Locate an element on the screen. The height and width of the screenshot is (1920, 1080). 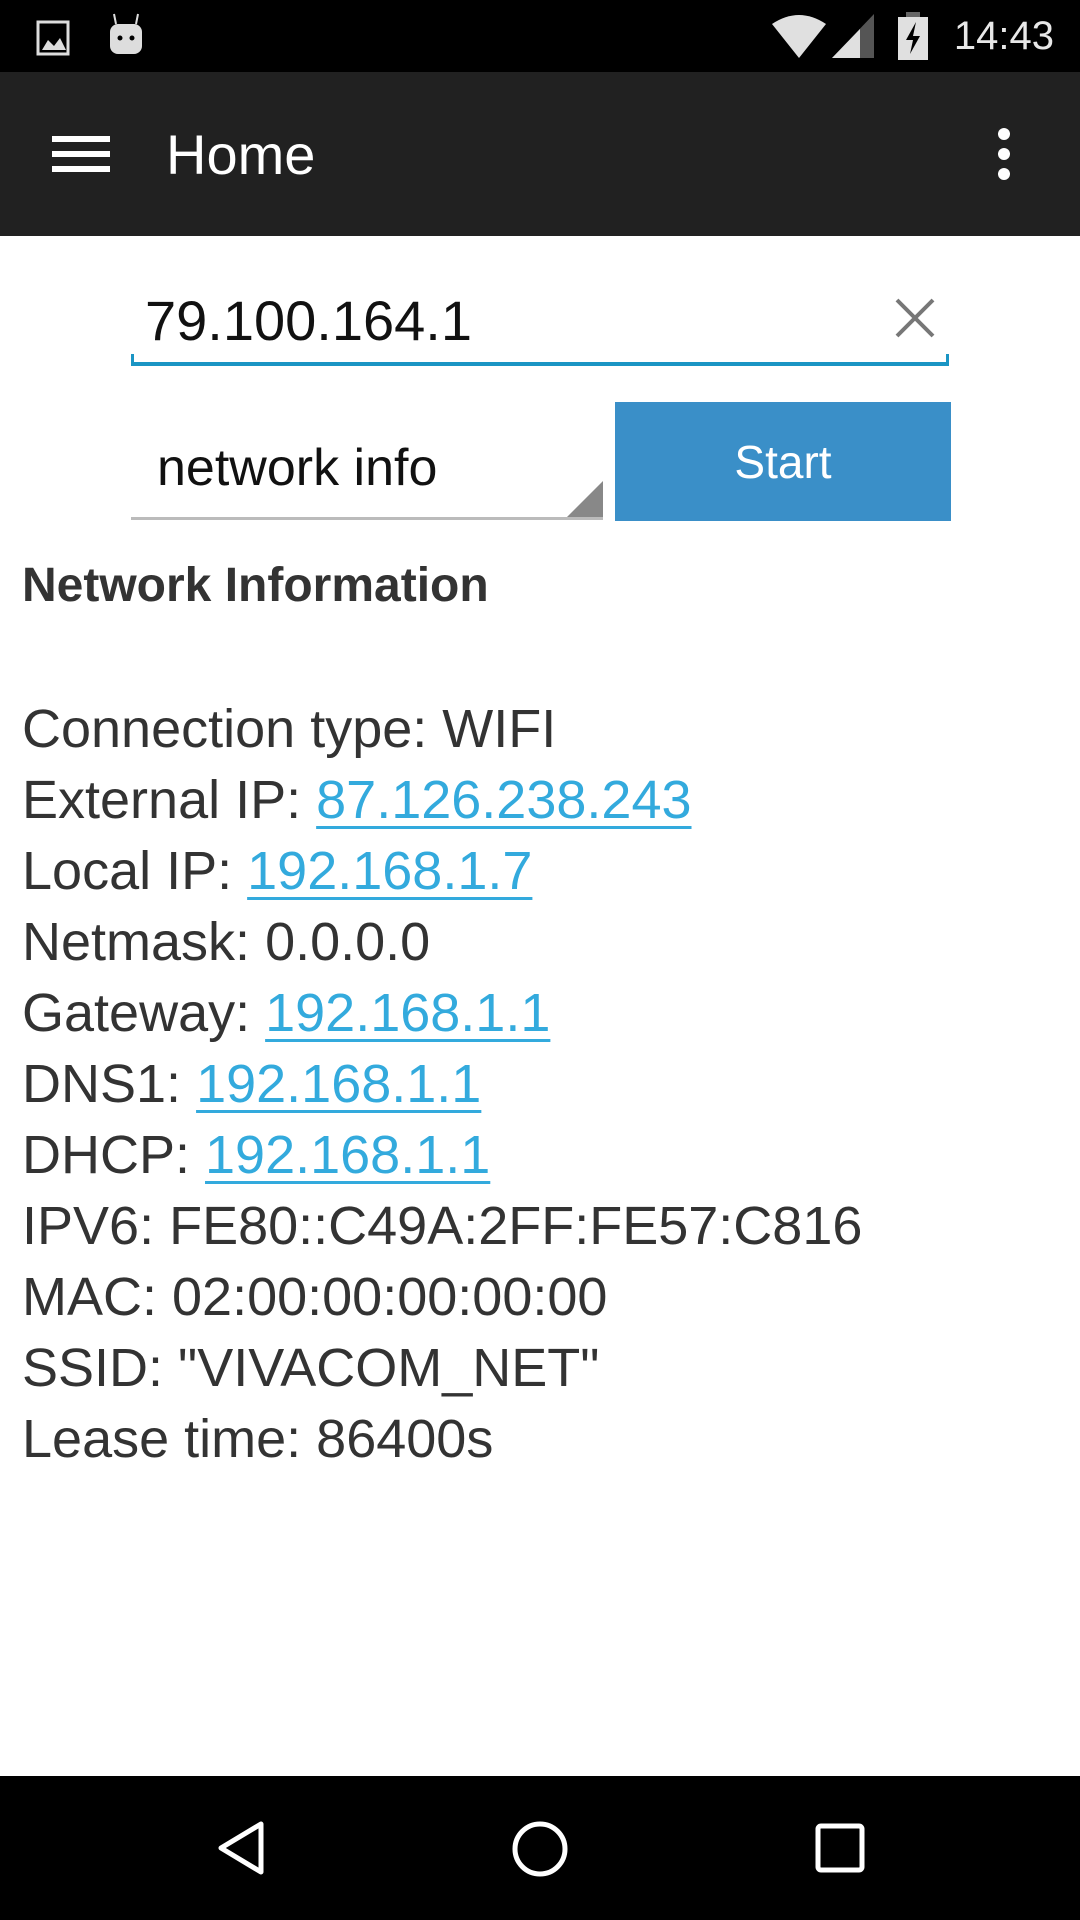
info-label: Gateway: is located at coordinates (144, 1013).